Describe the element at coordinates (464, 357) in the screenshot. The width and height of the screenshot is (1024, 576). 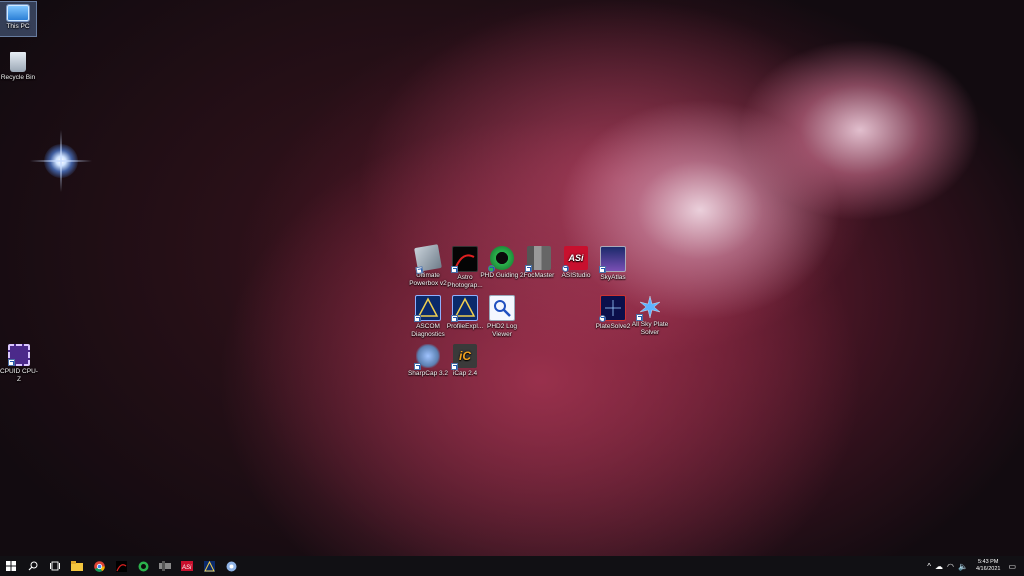
I see `icap-icon: iC` at that location.